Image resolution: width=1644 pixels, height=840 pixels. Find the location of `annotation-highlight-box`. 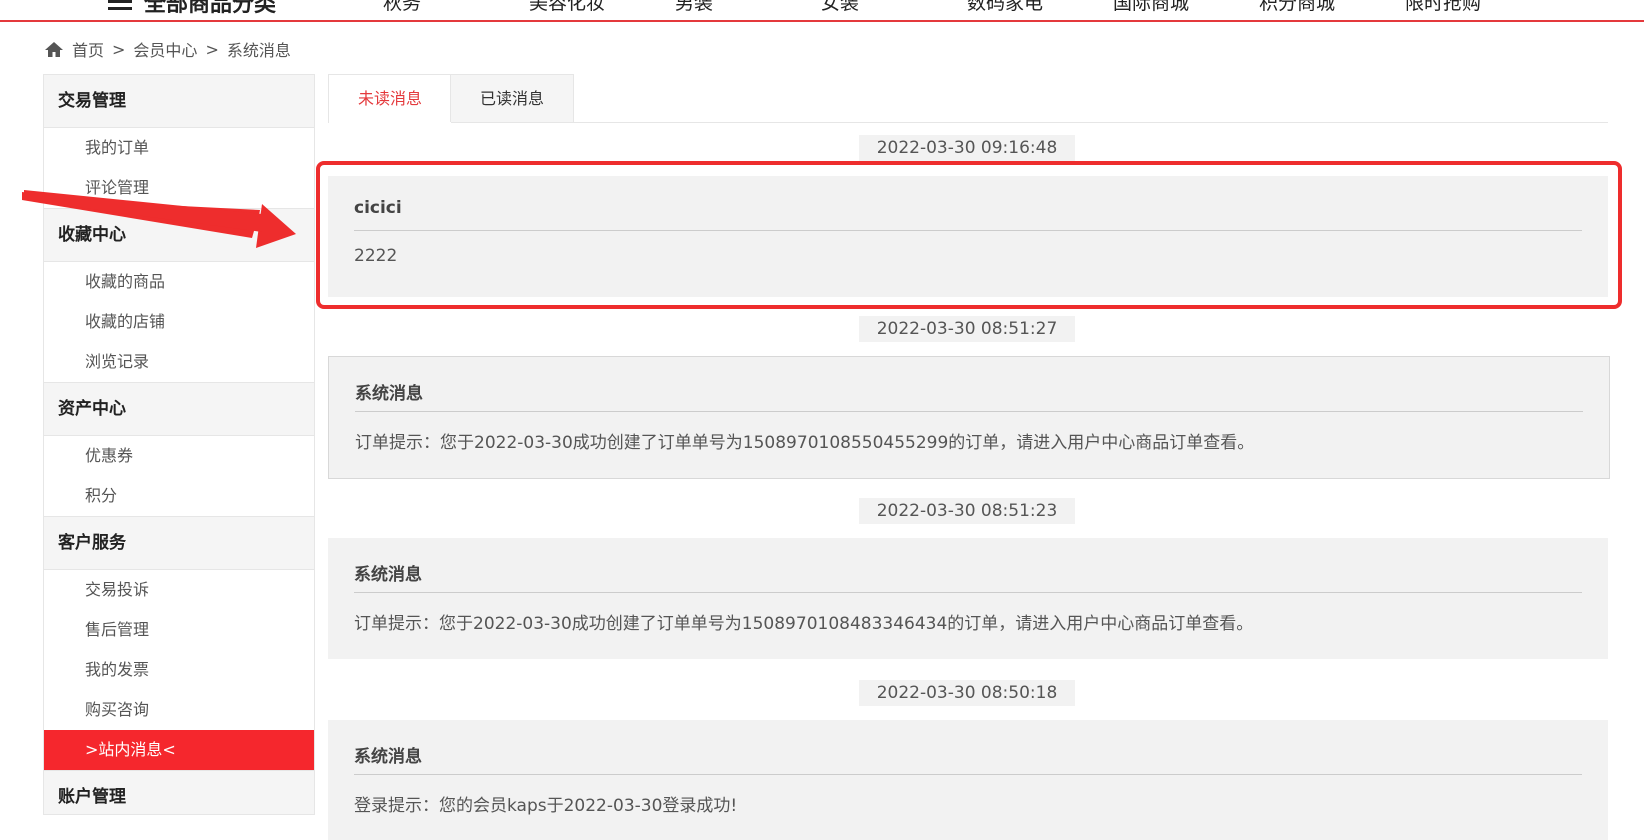

annotation-highlight-box is located at coordinates (969, 235).